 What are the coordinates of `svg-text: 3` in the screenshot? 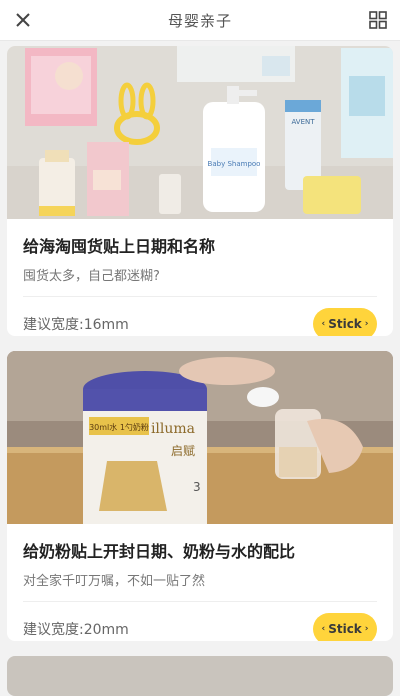 It's located at (197, 487).